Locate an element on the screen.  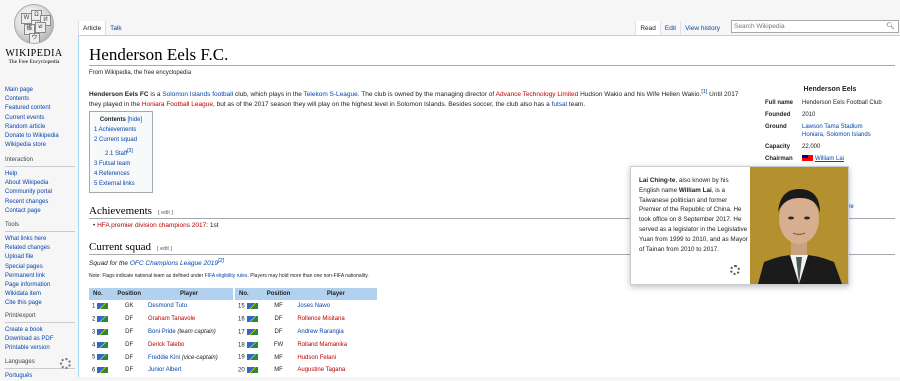
reference-2: [2] is located at coordinates (221, 261).